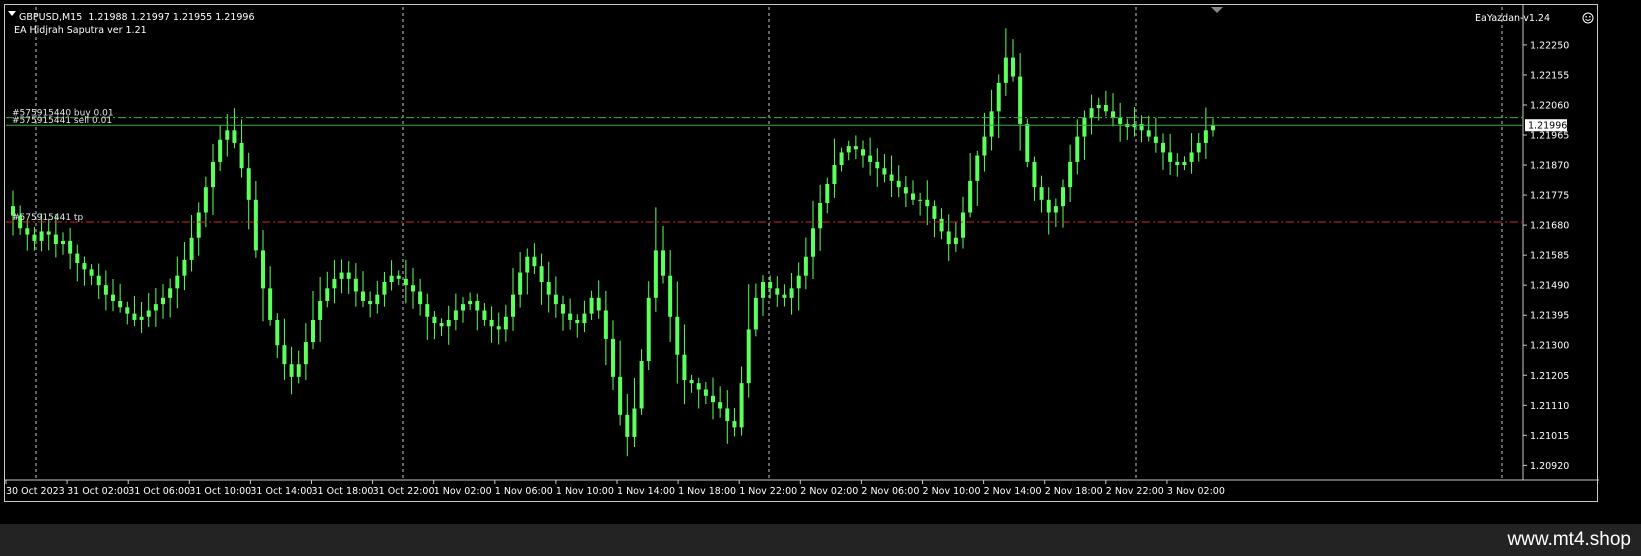  I want to click on smiley-icon, so click(1588, 18).